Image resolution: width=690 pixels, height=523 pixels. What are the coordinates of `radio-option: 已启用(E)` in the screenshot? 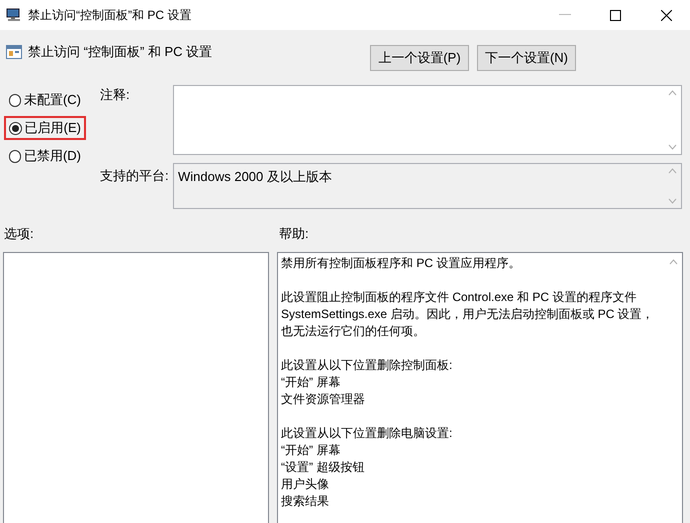 It's located at (45, 128).